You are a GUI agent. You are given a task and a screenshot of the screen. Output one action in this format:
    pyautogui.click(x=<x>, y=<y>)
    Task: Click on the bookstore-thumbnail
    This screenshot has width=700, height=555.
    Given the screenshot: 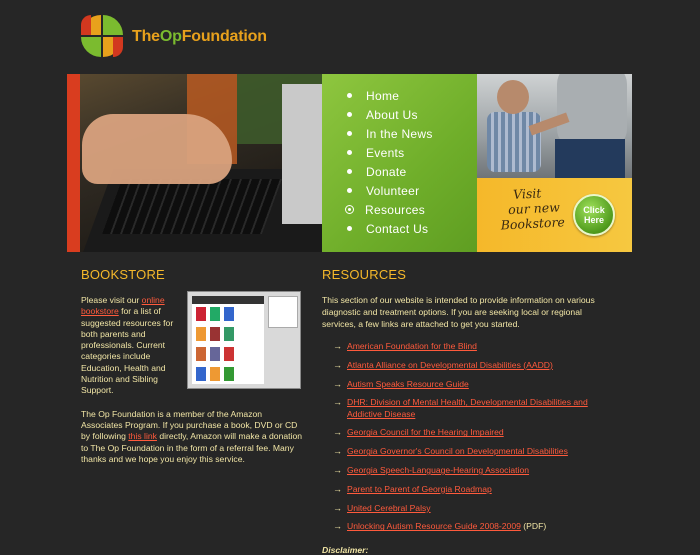 What is the action you would take?
    pyautogui.click(x=244, y=340)
    